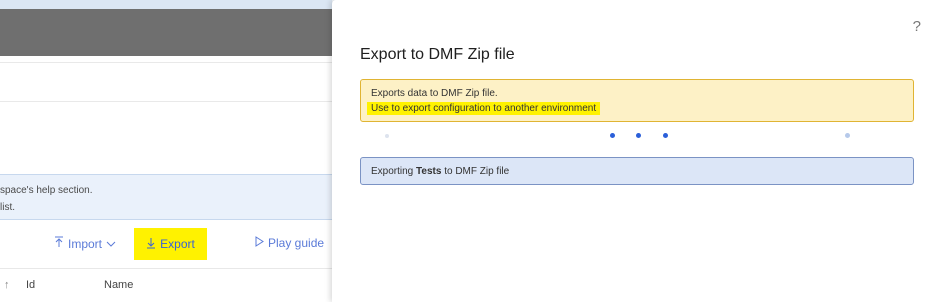 Image resolution: width=938 pixels, height=302 pixels. What do you see at coordinates (7, 207) in the screenshot?
I see `info-banner-line2: list.` at bounding box center [7, 207].